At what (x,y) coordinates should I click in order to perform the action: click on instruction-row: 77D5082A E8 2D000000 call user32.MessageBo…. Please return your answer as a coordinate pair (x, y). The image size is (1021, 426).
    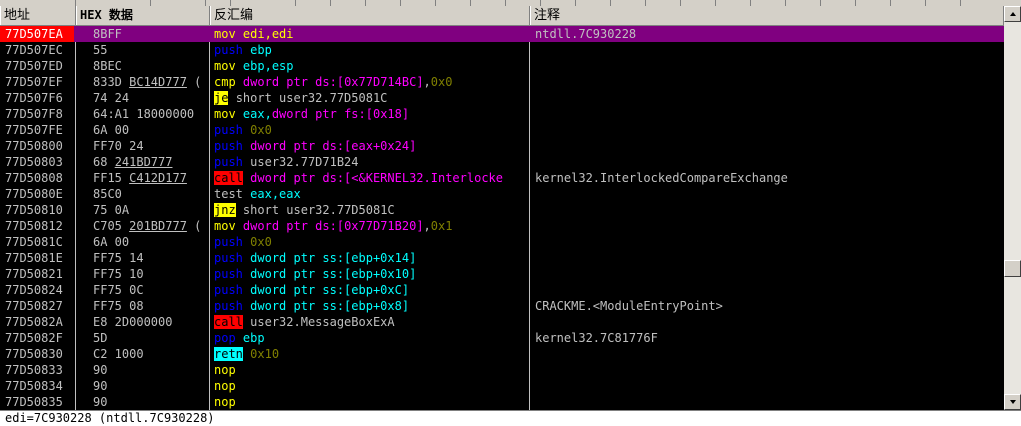
    Looking at the image, I should click on (502, 322).